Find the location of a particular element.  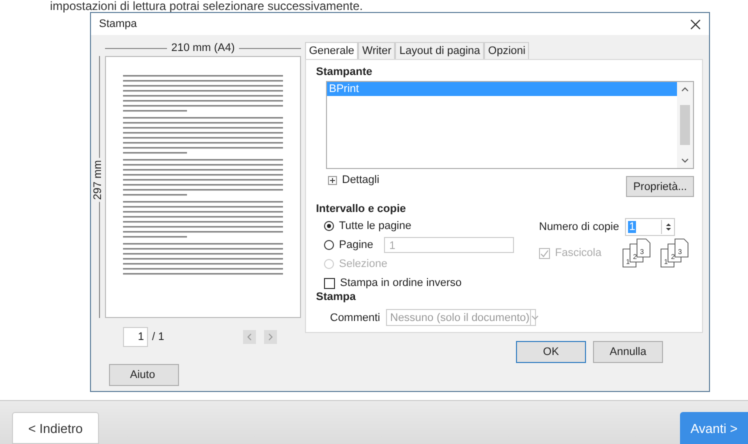

cancel-button: Annulla is located at coordinates (628, 352).